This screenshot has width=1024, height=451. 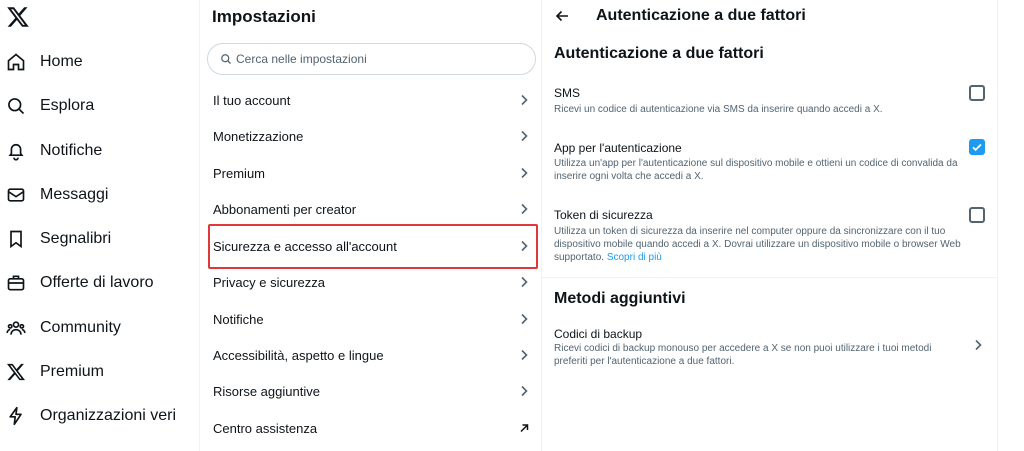 I want to click on nav-item-bookmarks: Segnalibri, so click(x=98, y=239).